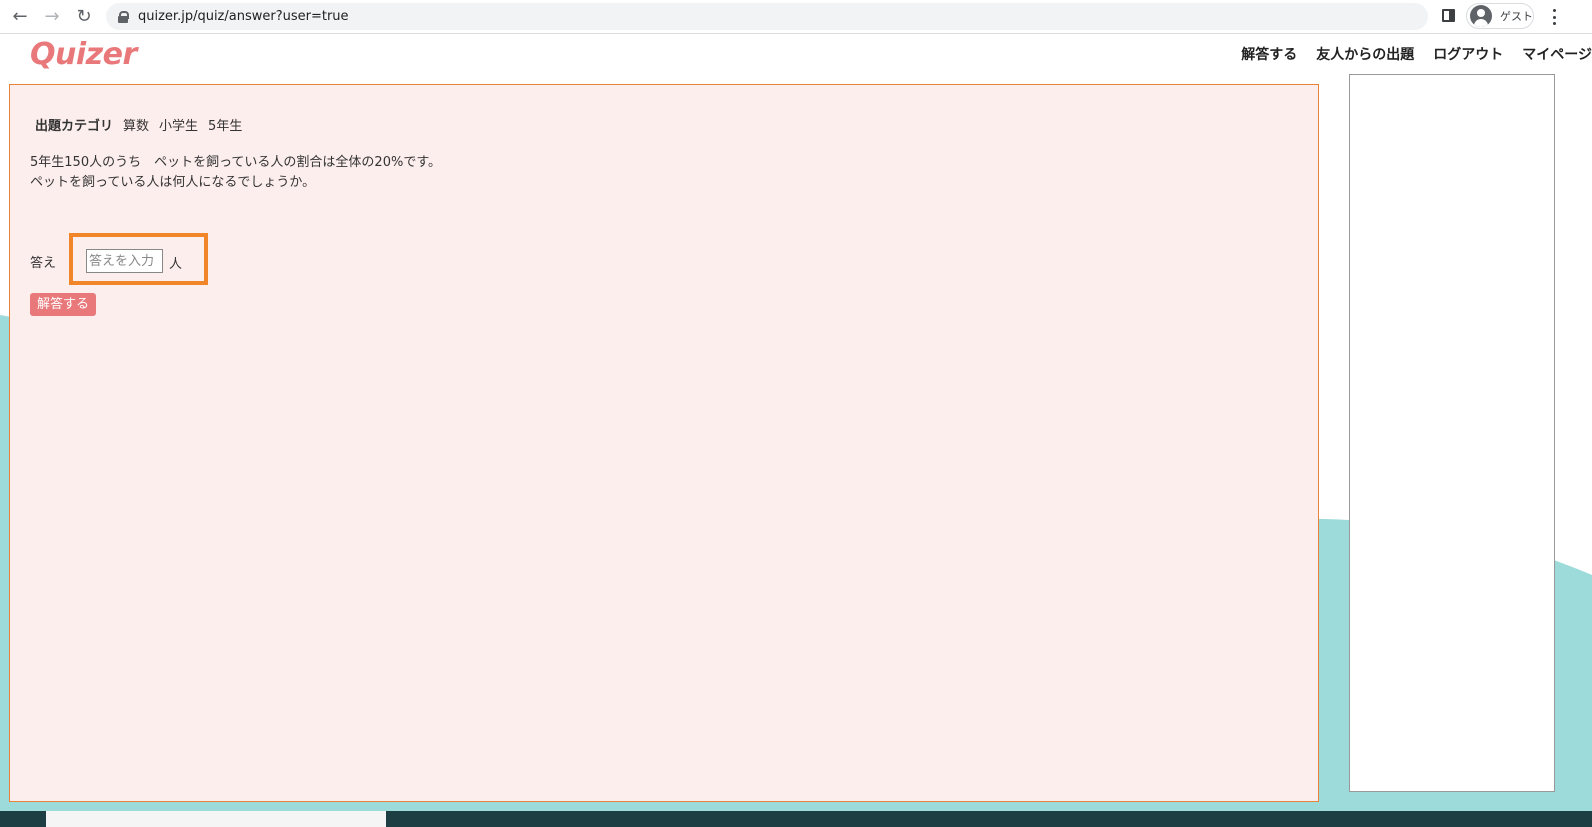 The image size is (1592, 827). Describe the element at coordinates (84, 17) in the screenshot. I see `reload-icon: ↻` at that location.